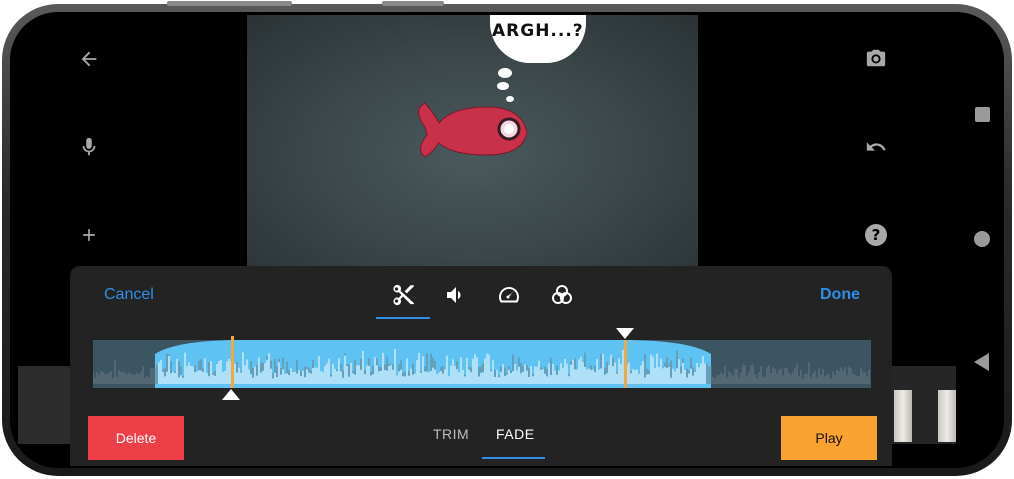 This screenshot has height=479, width=1014. What do you see at coordinates (89, 235) in the screenshot?
I see `plus-icon` at bounding box center [89, 235].